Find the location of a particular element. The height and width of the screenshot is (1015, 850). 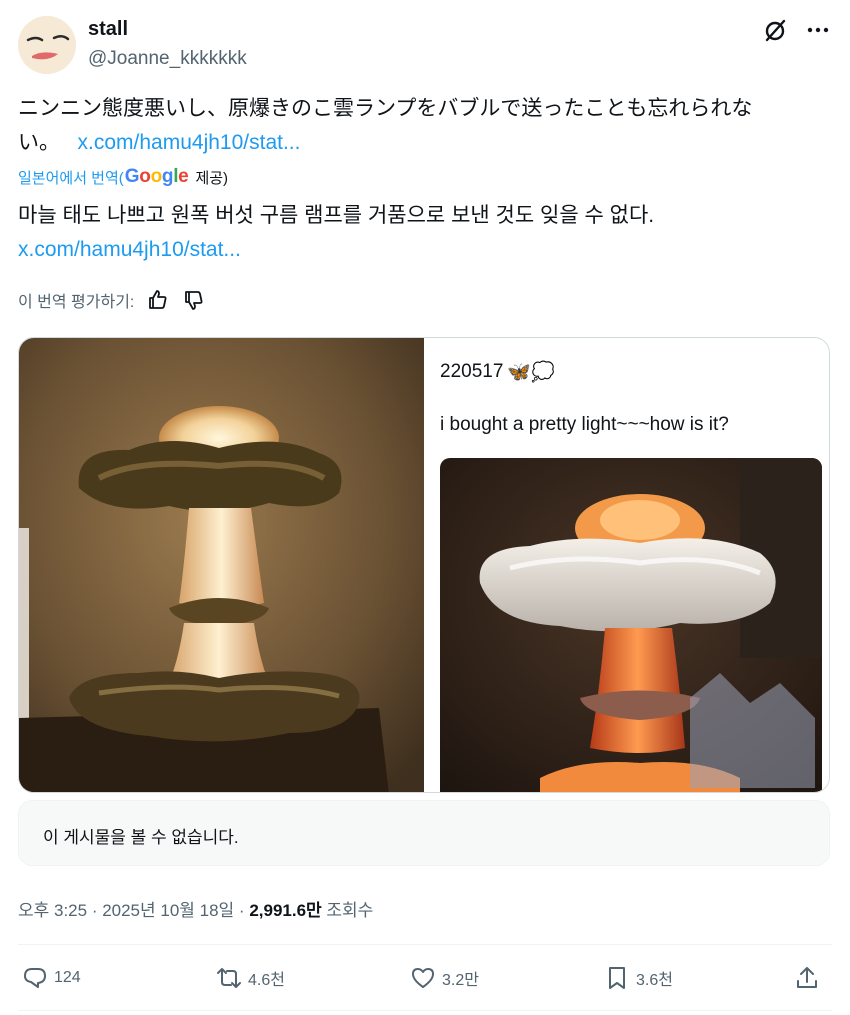

like-button: 3.2만 is located at coordinates (444, 978).